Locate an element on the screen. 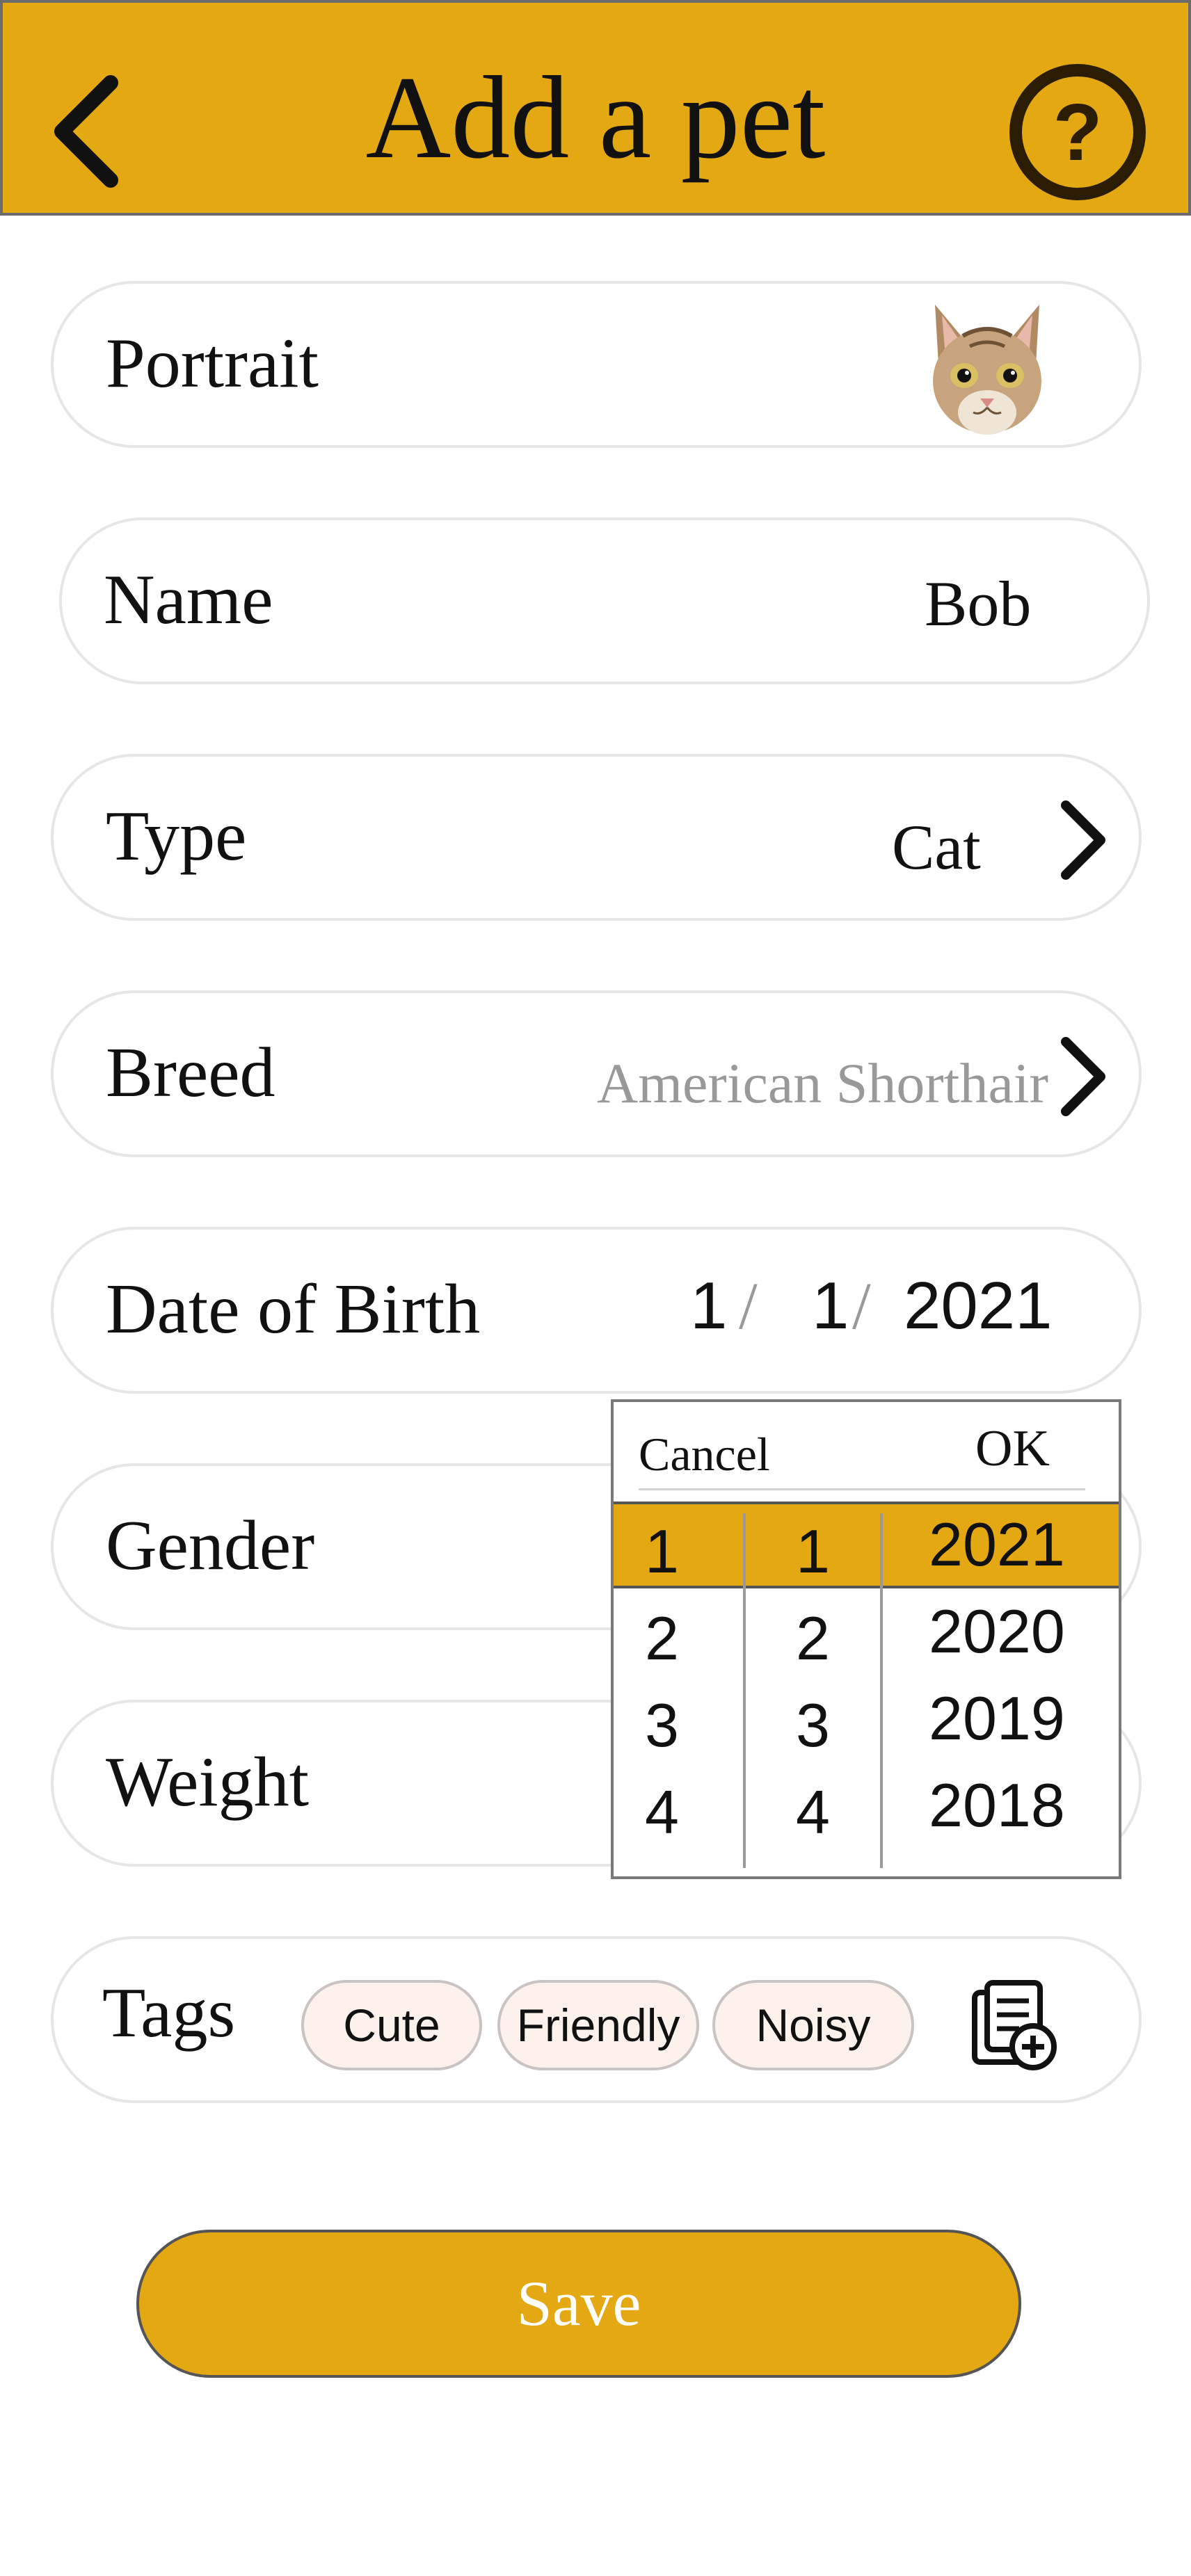 This screenshot has height=2576, width=1191. picker-day-option: 1 is located at coordinates (813, 1552).